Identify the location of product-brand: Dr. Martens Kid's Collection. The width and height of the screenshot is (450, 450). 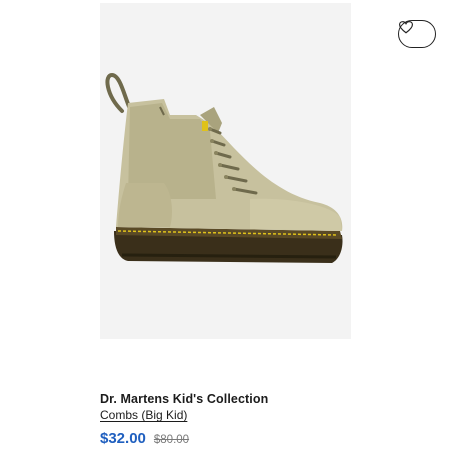
(184, 399).